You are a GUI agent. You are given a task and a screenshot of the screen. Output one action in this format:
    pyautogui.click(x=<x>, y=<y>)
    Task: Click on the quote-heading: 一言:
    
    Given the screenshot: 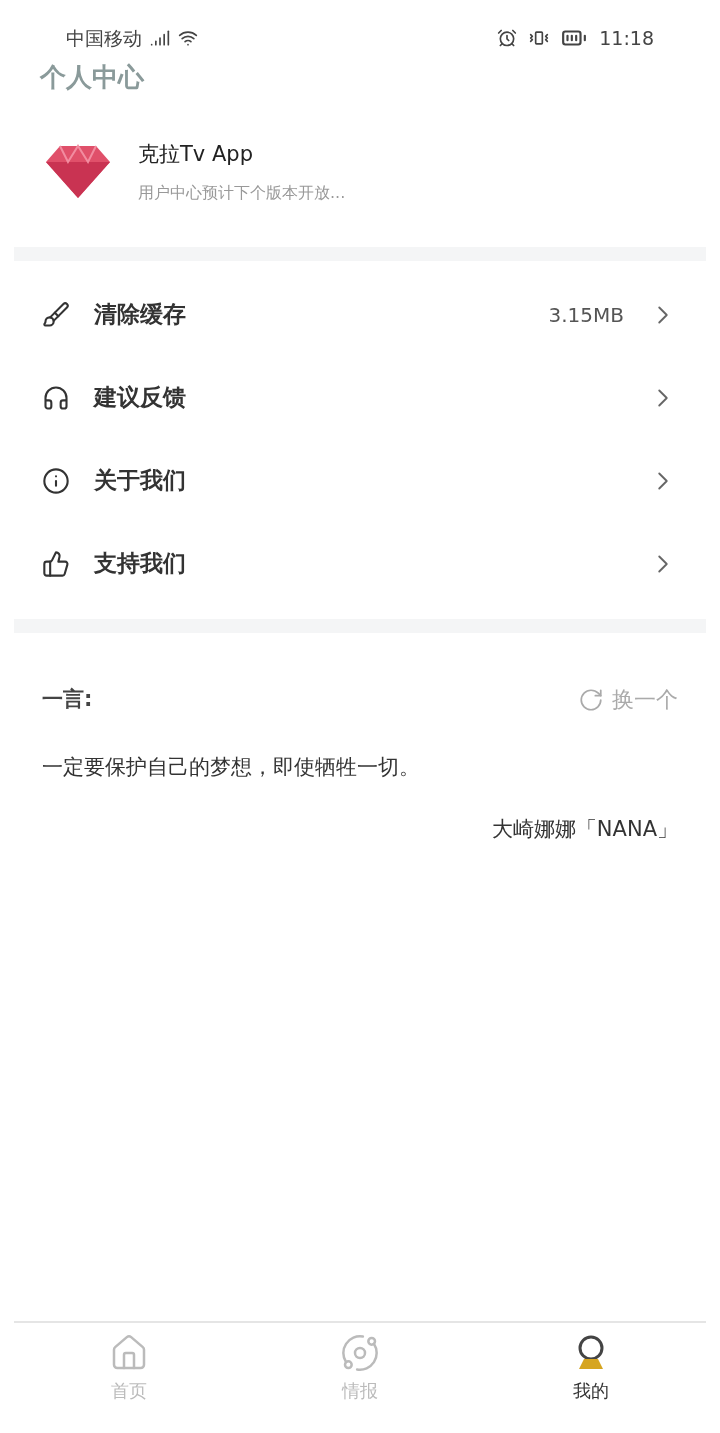 What is the action you would take?
    pyautogui.click(x=67, y=699)
    